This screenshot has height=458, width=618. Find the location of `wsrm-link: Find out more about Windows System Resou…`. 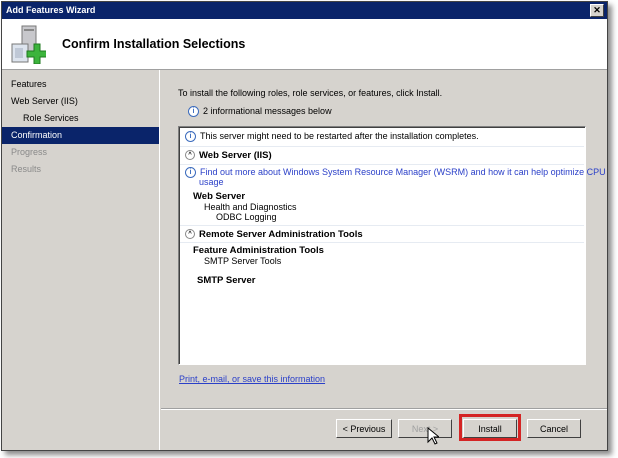

wsrm-link: Find out more about Windows System Resou… is located at coordinates (403, 172).